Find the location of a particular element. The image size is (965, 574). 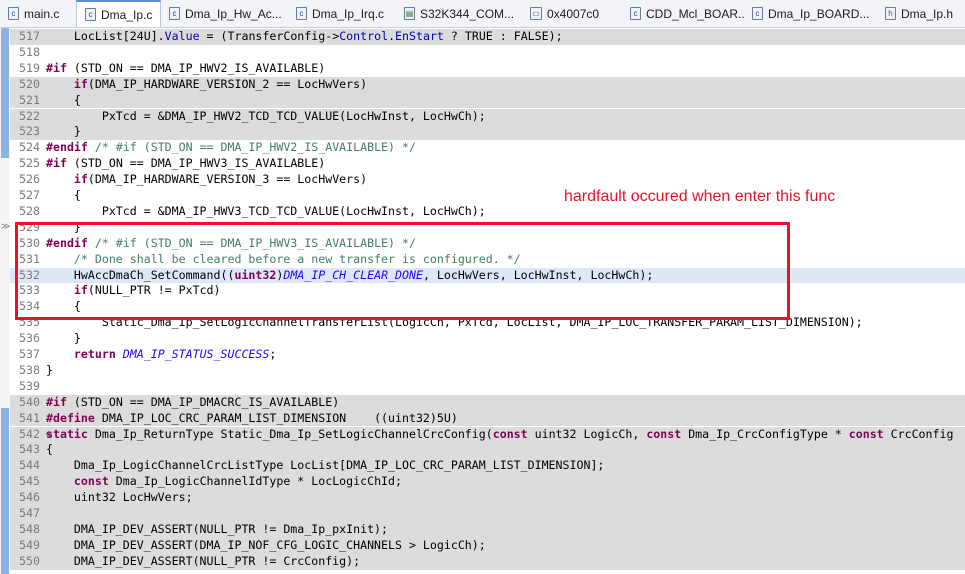

code-token: Control is located at coordinates (364, 36).